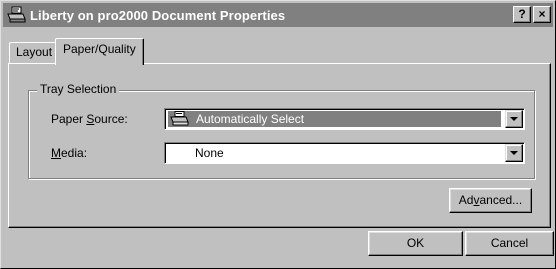 This screenshot has height=269, width=556. What do you see at coordinates (158, 15) in the screenshot?
I see `window-title: Liberty on pro2000 Document Properties` at bounding box center [158, 15].